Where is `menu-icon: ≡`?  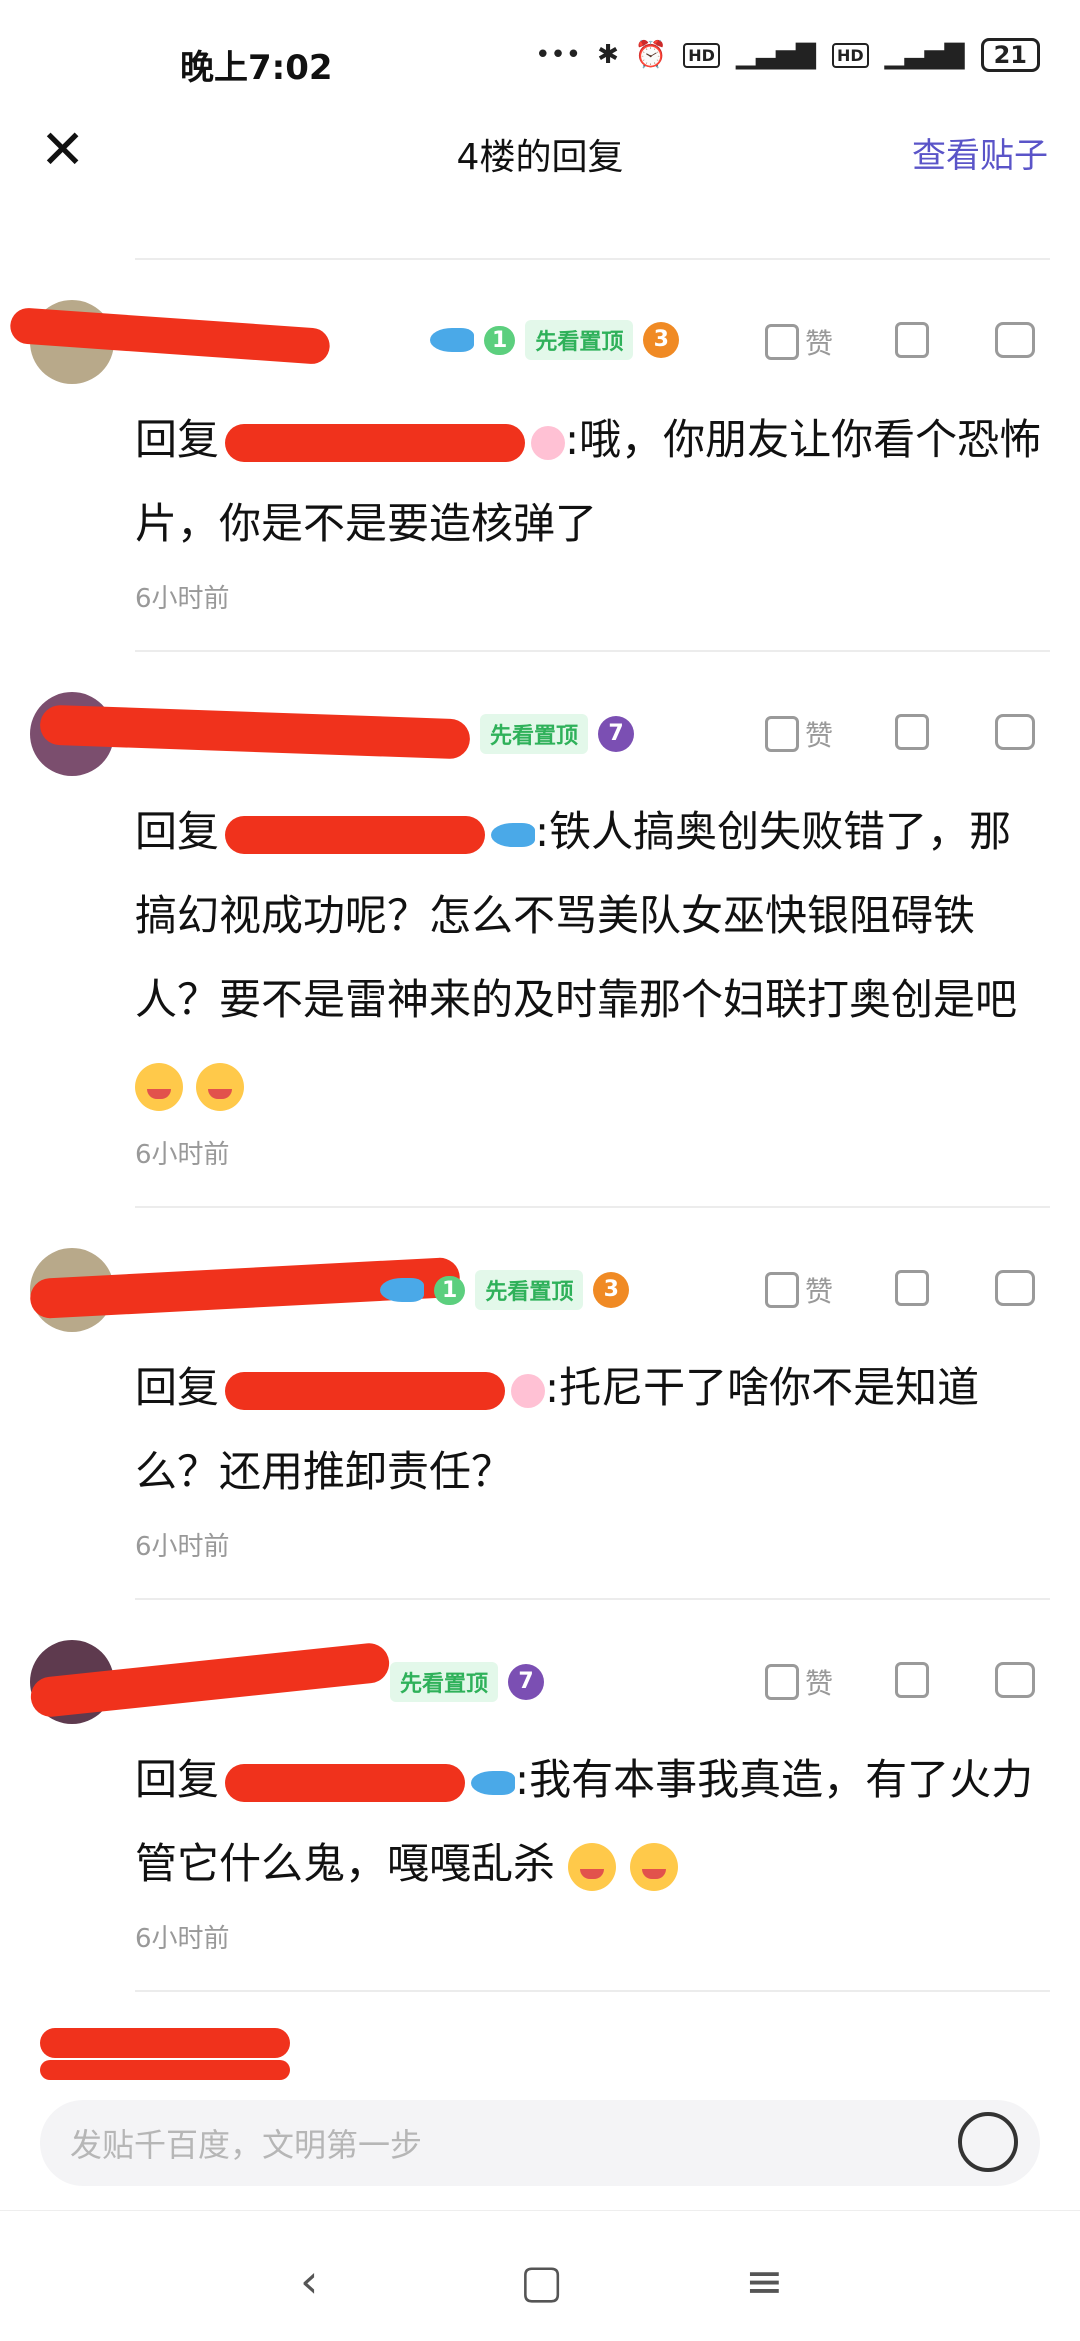 menu-icon: ≡ is located at coordinates (764, 2281).